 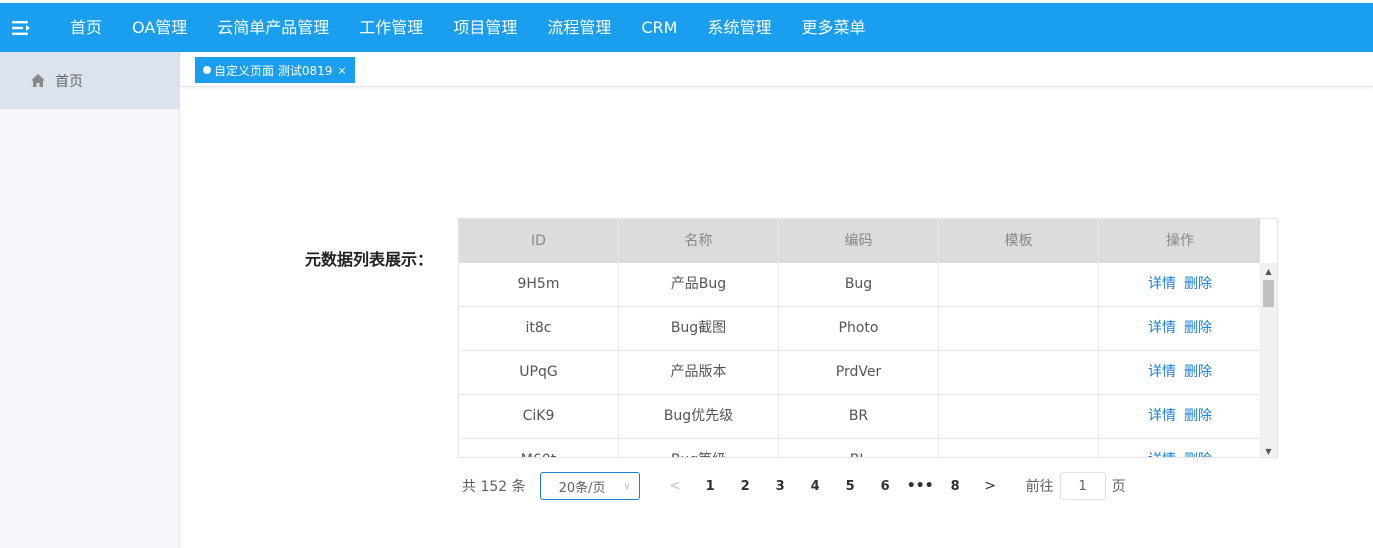 What do you see at coordinates (207, 70) in the screenshot?
I see `active-dot-icon` at bounding box center [207, 70].